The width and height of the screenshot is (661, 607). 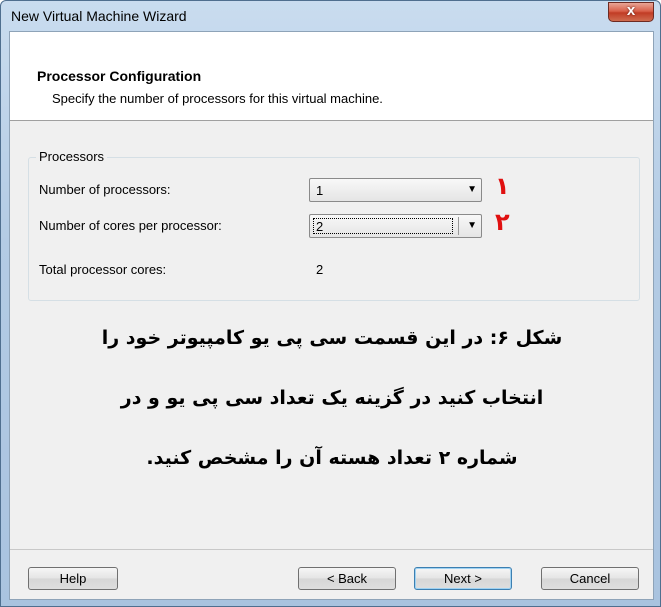 I want to click on title-bar: New Virtual Machine Wizard x, so click(x=330, y=16).